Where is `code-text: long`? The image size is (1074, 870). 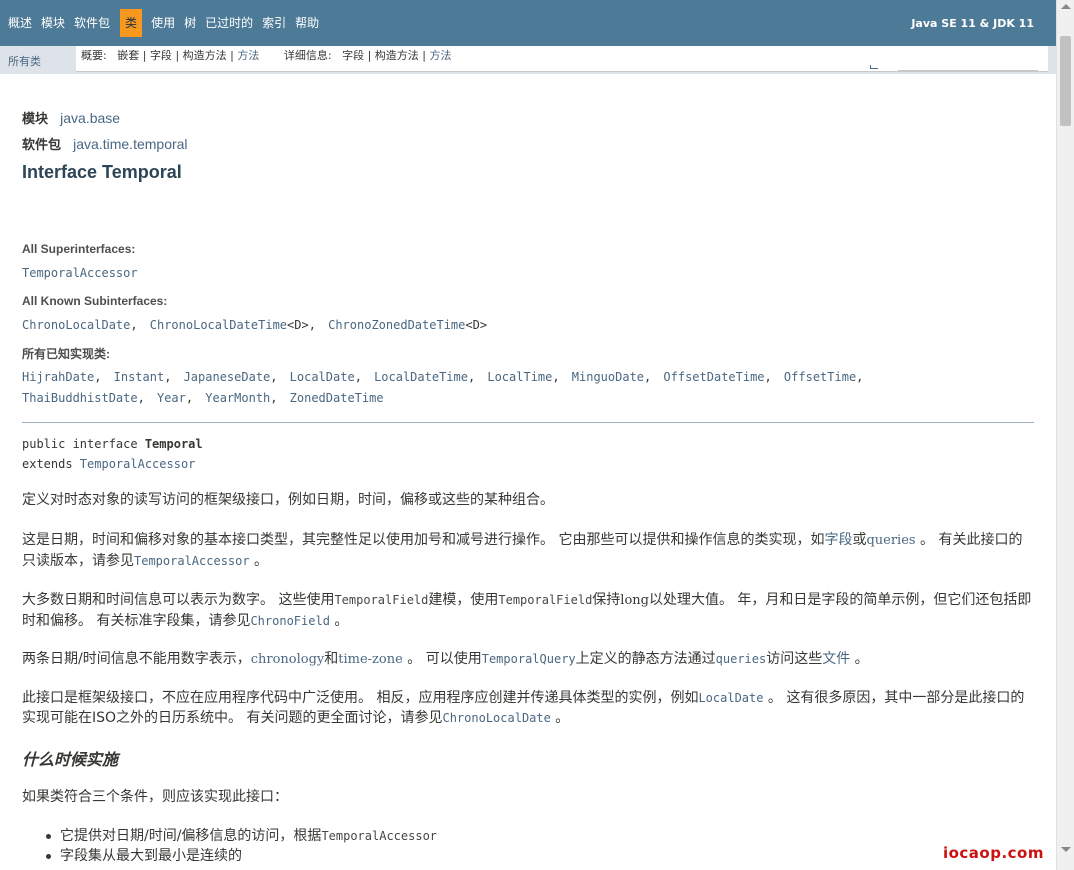 code-text: long is located at coordinates (634, 600).